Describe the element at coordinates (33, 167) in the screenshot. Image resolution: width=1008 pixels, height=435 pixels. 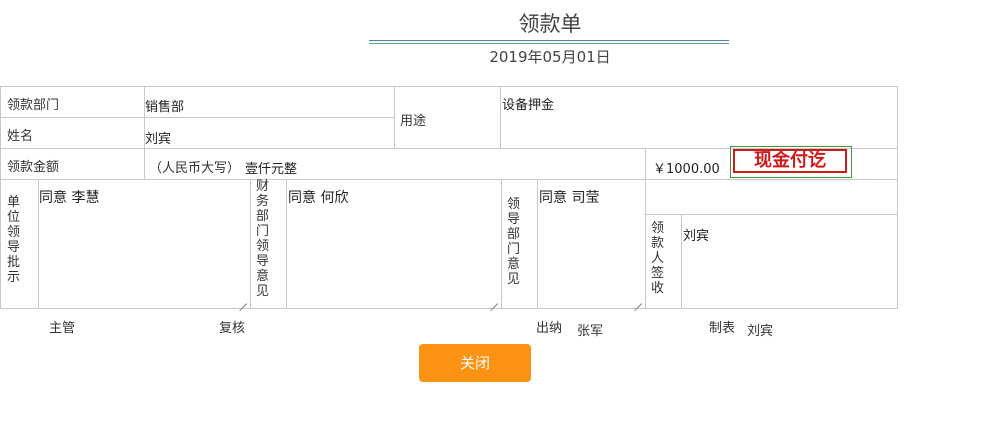
I see `amount-label: 领款金额` at that location.